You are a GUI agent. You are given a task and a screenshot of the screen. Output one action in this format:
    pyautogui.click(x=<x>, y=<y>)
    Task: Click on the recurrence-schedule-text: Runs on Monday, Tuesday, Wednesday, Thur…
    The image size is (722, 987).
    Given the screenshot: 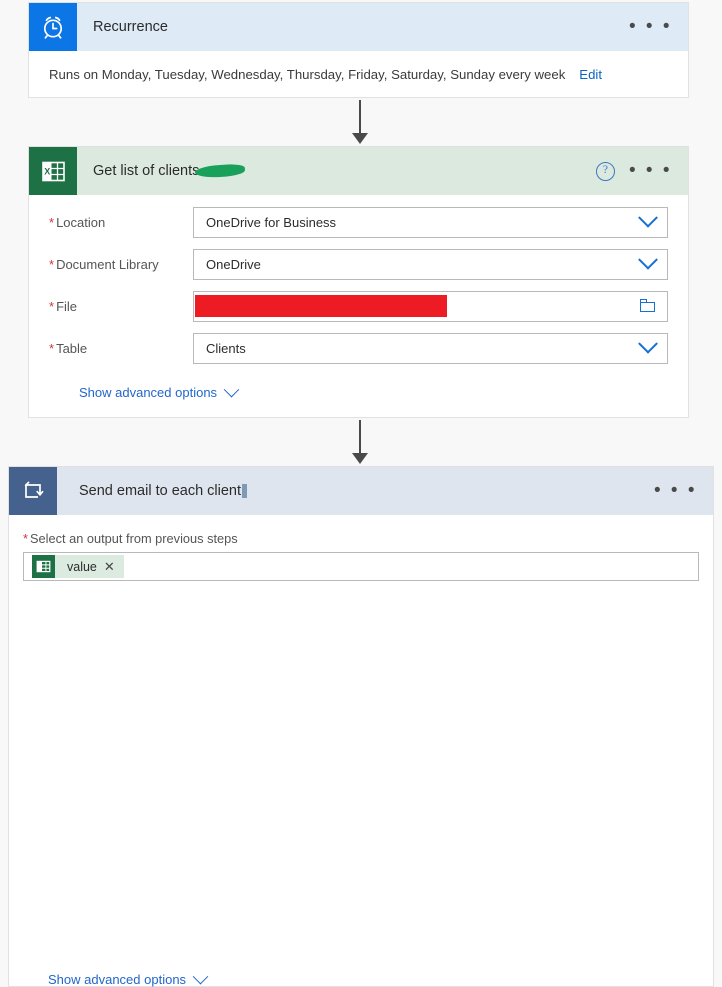 What is the action you would take?
    pyautogui.click(x=307, y=74)
    